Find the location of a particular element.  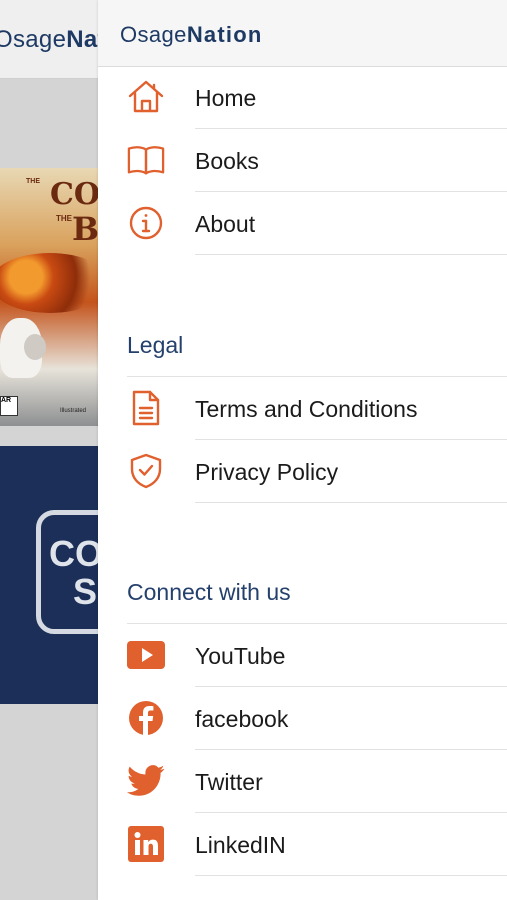

nav-item-privacy-label: Privacy Policy is located at coordinates (267, 472).